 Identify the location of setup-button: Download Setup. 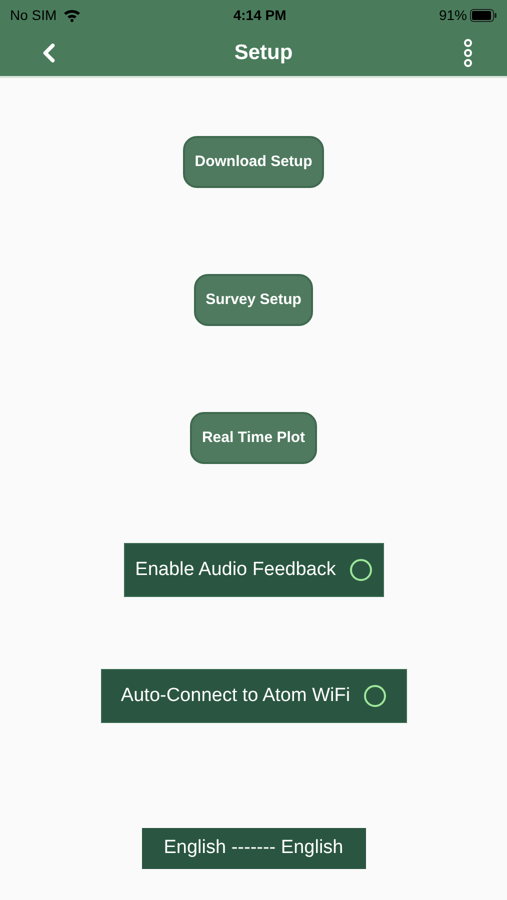
(253, 162).